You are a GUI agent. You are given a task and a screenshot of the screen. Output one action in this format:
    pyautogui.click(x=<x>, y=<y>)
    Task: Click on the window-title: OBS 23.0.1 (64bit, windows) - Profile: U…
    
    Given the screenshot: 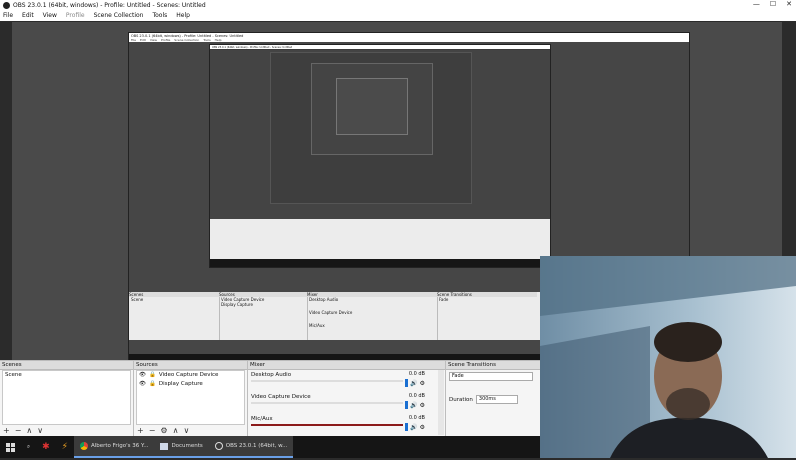 What is the action you would take?
    pyautogui.click(x=109, y=5)
    